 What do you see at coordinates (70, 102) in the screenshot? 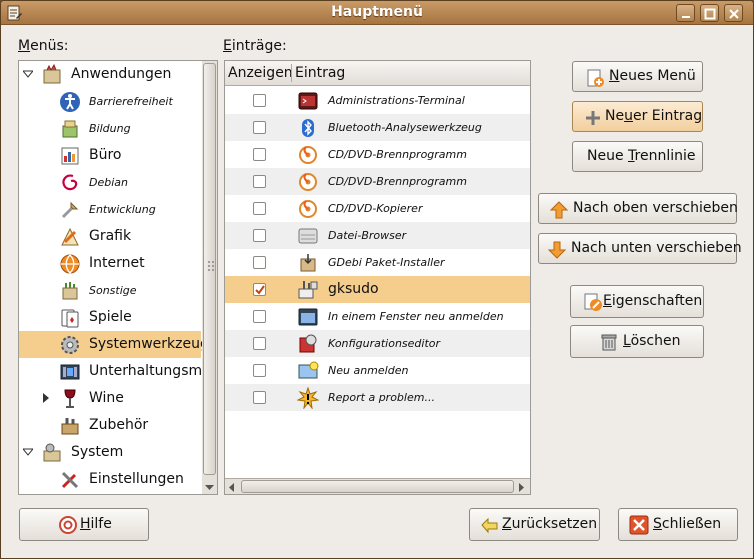
I see `accessibility-icon` at bounding box center [70, 102].